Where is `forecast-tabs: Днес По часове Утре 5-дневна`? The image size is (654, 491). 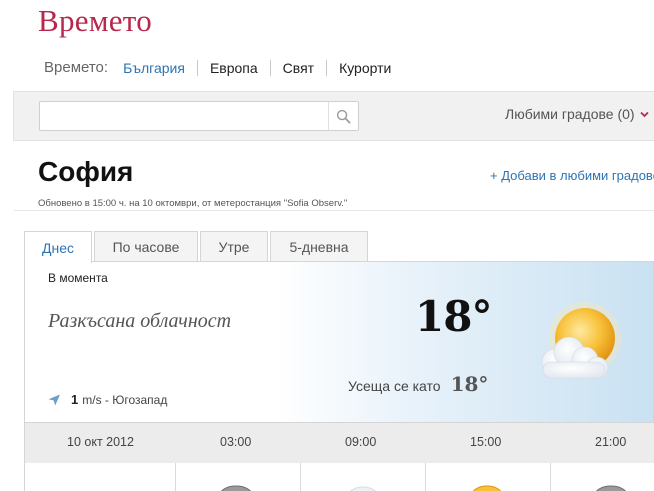
forecast-tabs: Днес По часове Утре 5-дневна is located at coordinates (197, 247).